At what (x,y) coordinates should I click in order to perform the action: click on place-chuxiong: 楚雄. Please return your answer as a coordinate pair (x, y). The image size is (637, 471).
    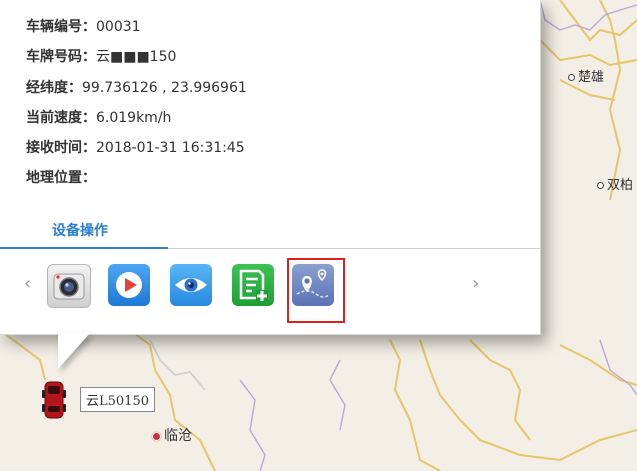
    Looking at the image, I should click on (586, 75).